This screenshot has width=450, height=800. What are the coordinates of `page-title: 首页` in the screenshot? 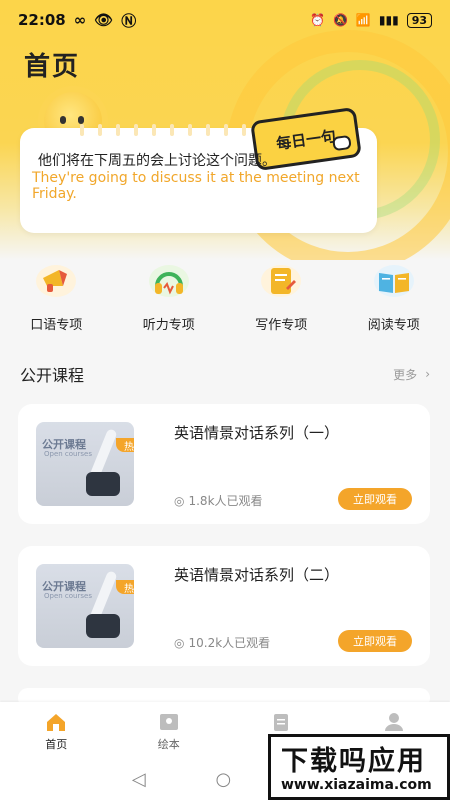 It's located at (52, 67).